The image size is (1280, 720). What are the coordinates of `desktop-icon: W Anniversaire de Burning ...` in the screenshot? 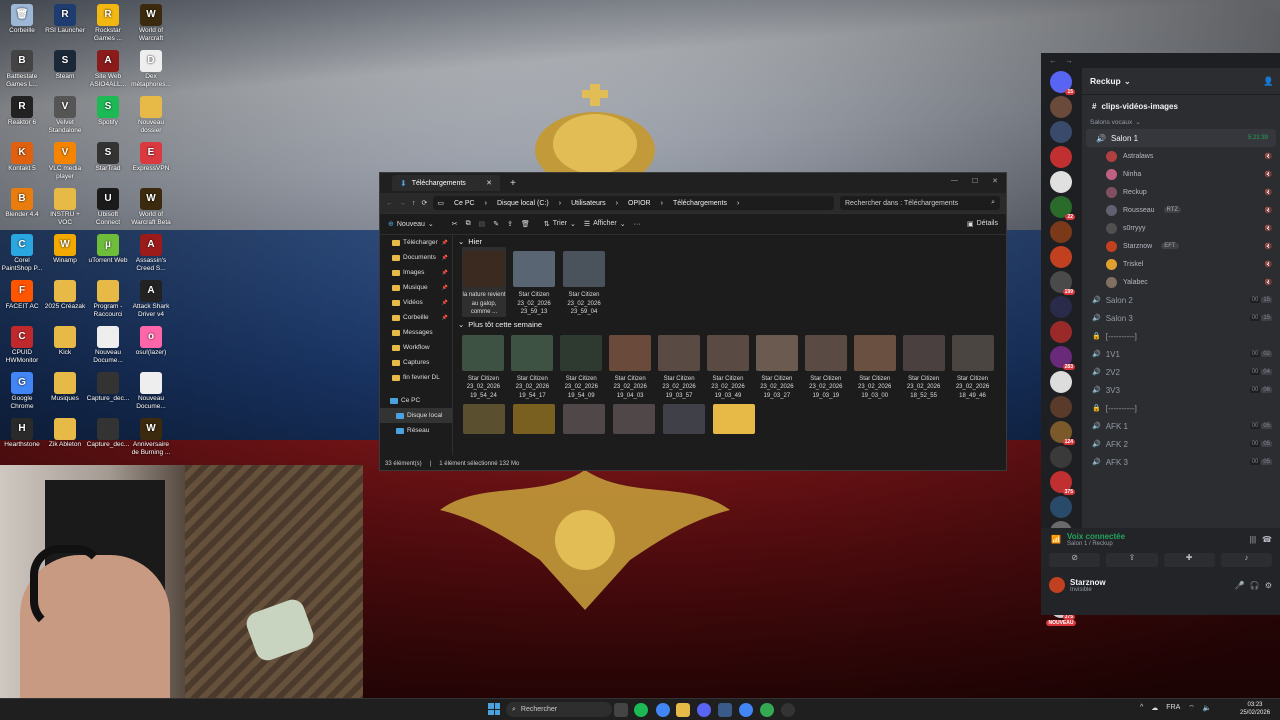 It's located at (151, 437).